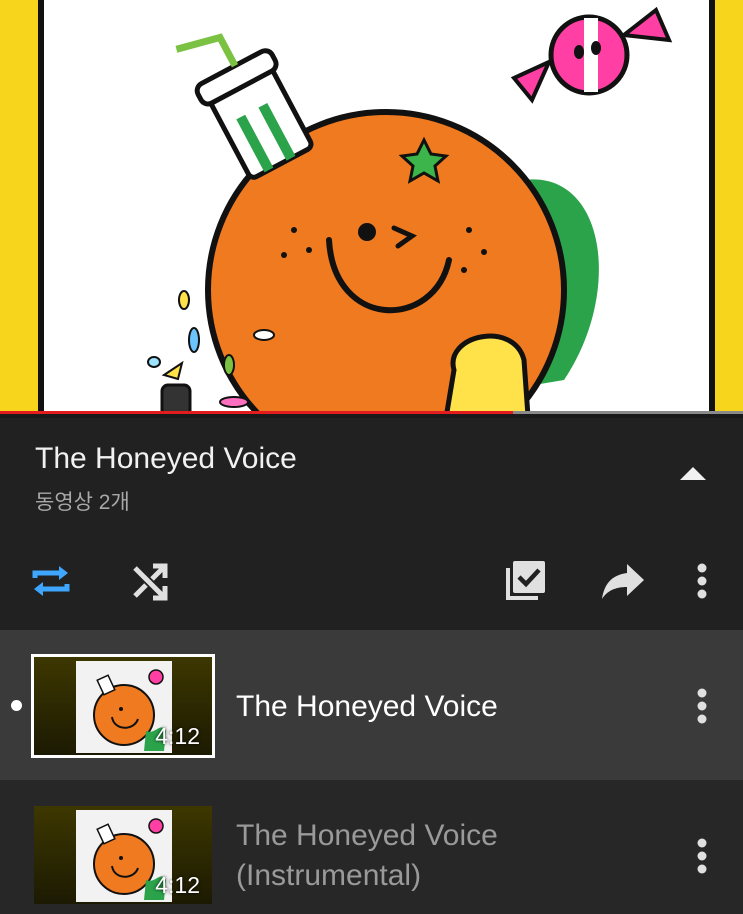  What do you see at coordinates (371, 581) in the screenshot?
I see `playlist-actions-bar` at bounding box center [371, 581].